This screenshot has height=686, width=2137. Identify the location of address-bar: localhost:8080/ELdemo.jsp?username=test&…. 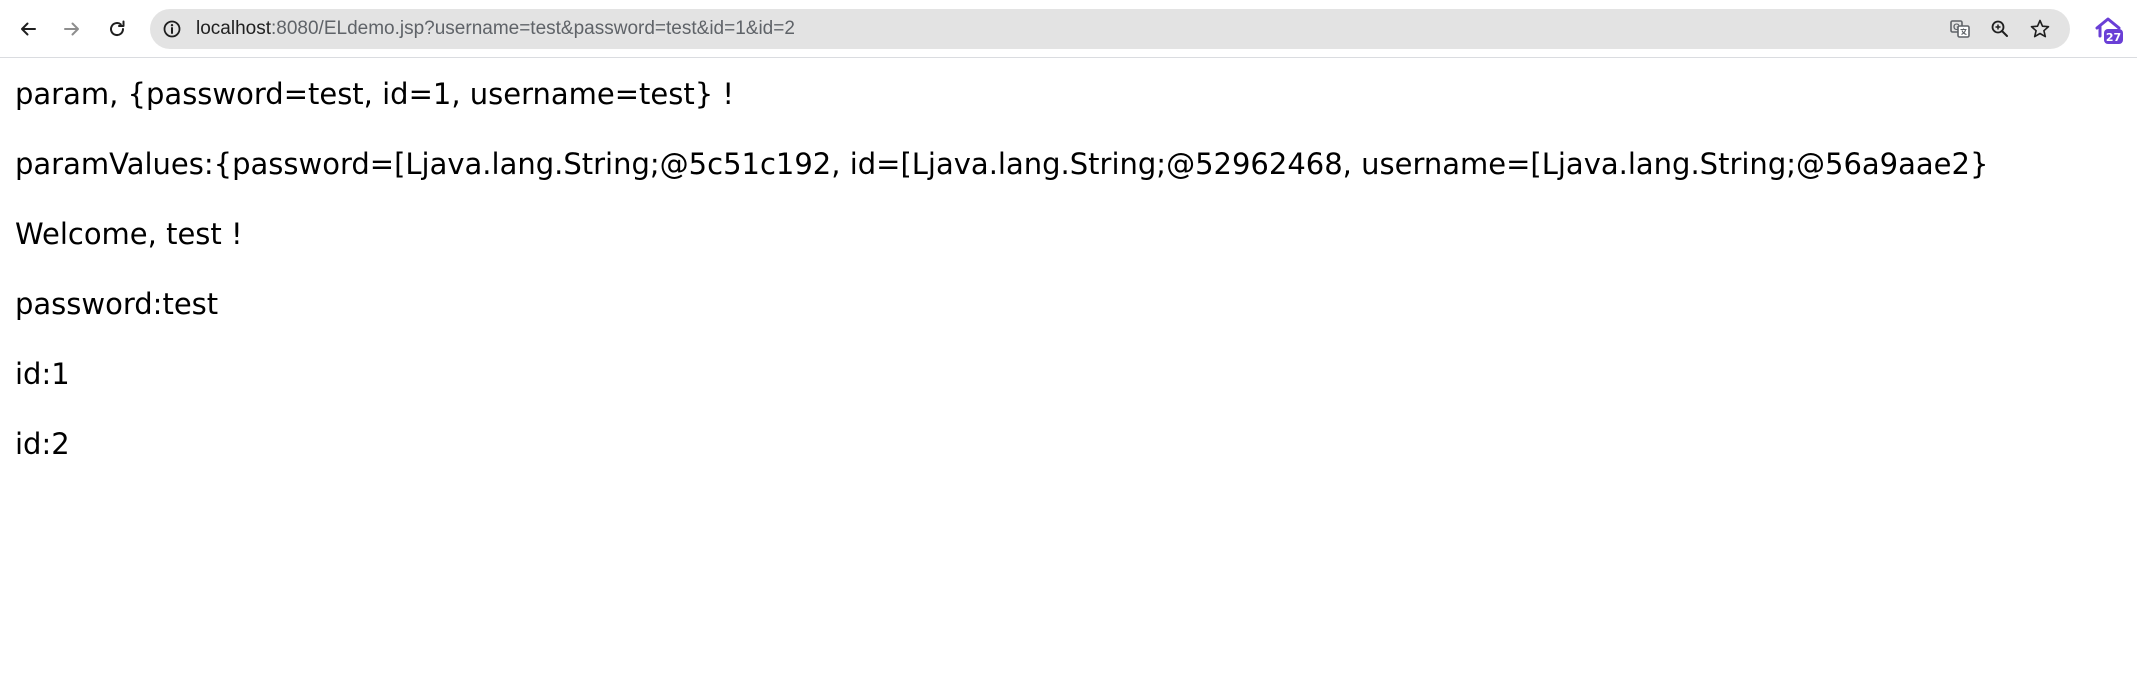
(1110, 29).